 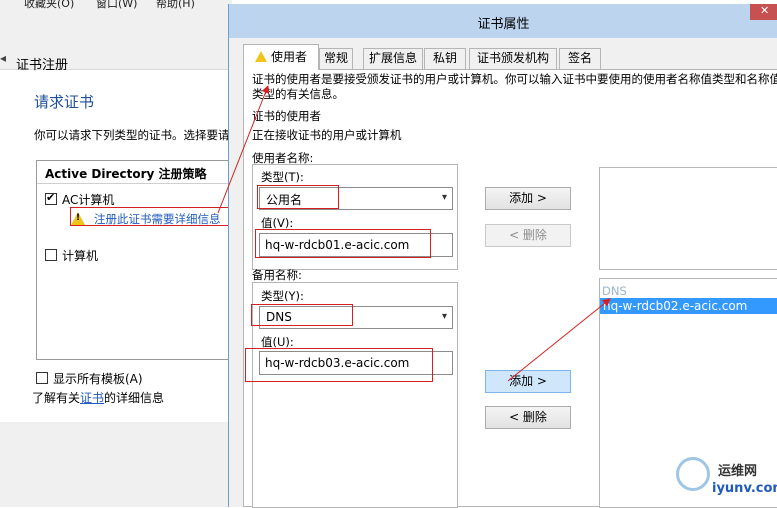 I want to click on wizard-header: ◂ 证书注册, so click(x=116, y=42).